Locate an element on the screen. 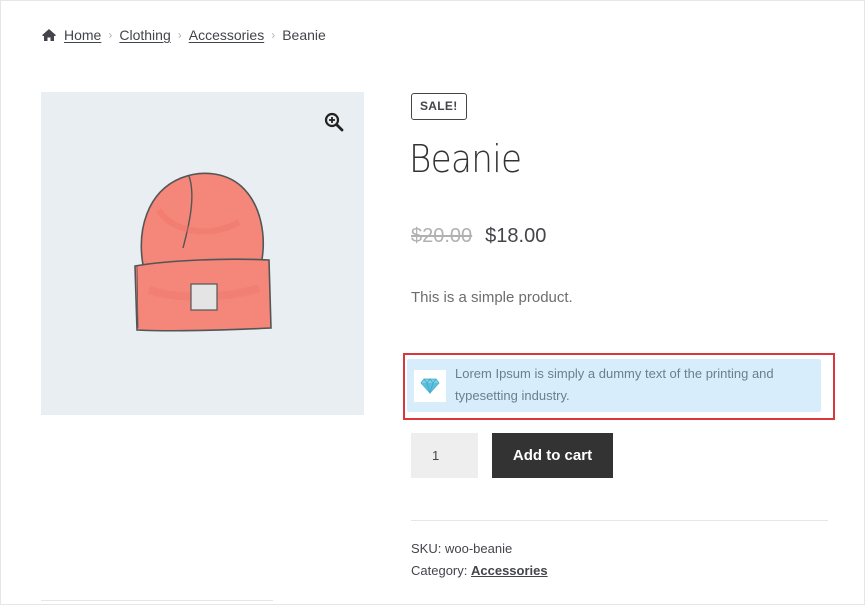  sku-label: SKU: is located at coordinates (426, 548).